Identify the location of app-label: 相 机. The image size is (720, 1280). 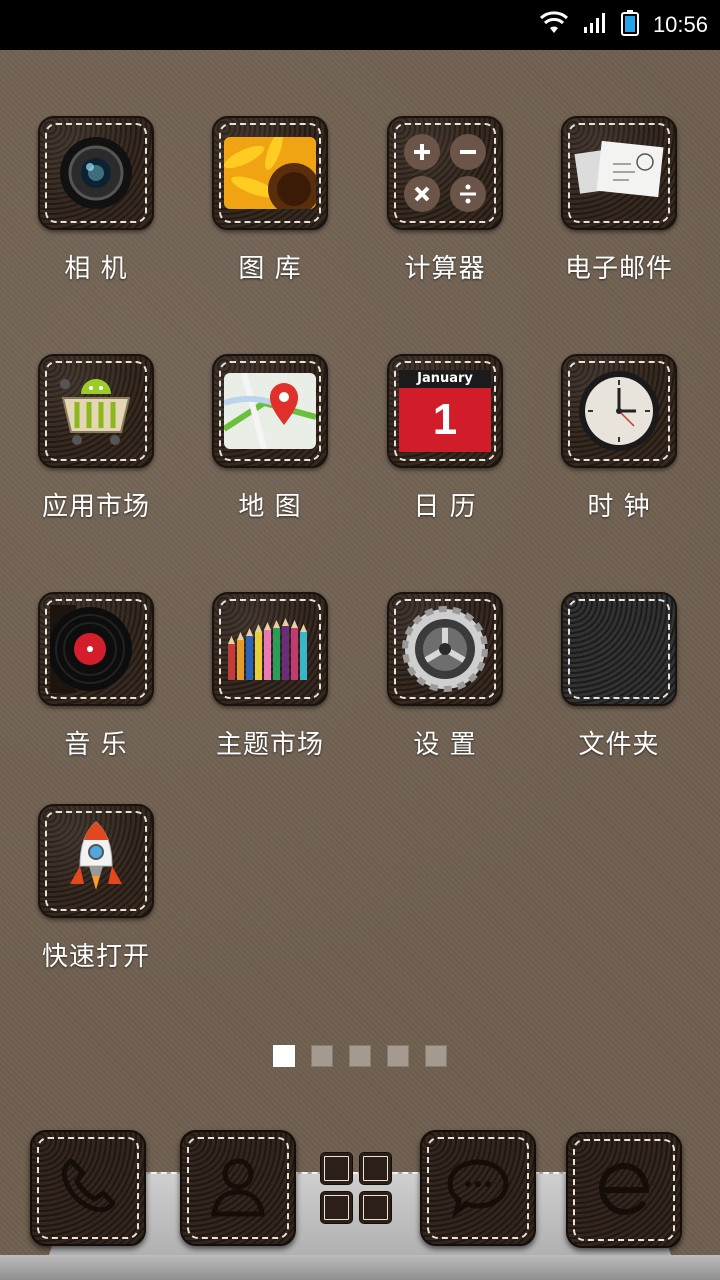
(96, 269).